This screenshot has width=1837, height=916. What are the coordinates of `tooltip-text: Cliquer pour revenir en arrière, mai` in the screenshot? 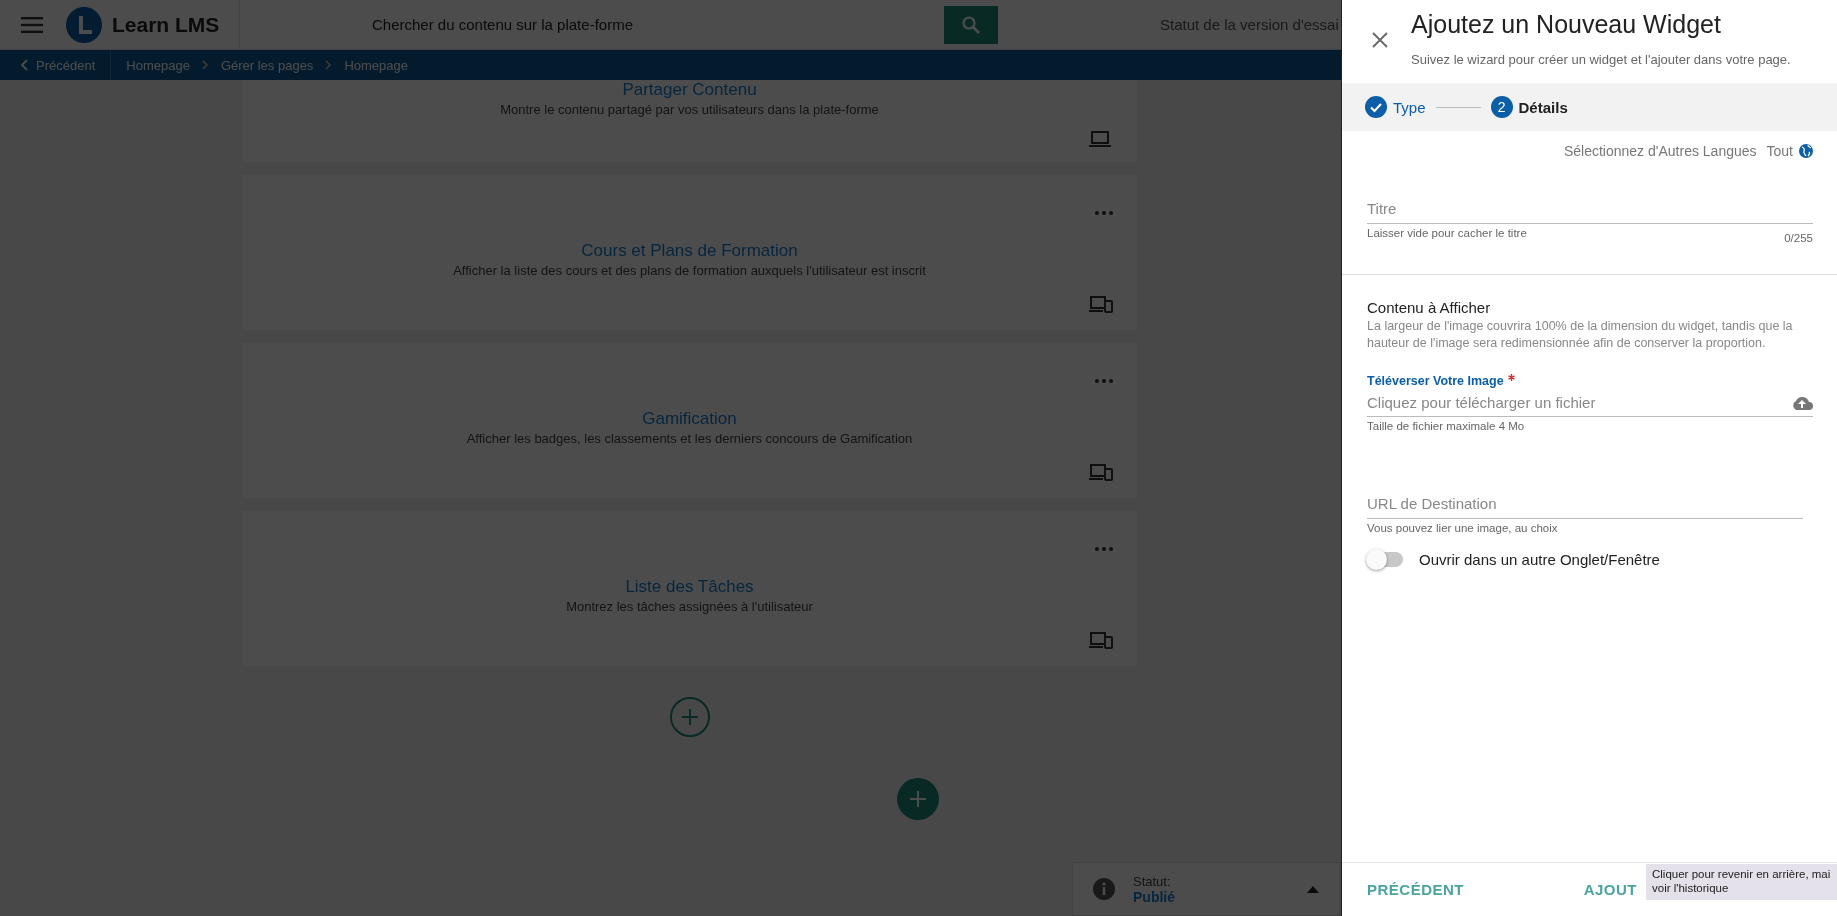 It's located at (1742, 874).